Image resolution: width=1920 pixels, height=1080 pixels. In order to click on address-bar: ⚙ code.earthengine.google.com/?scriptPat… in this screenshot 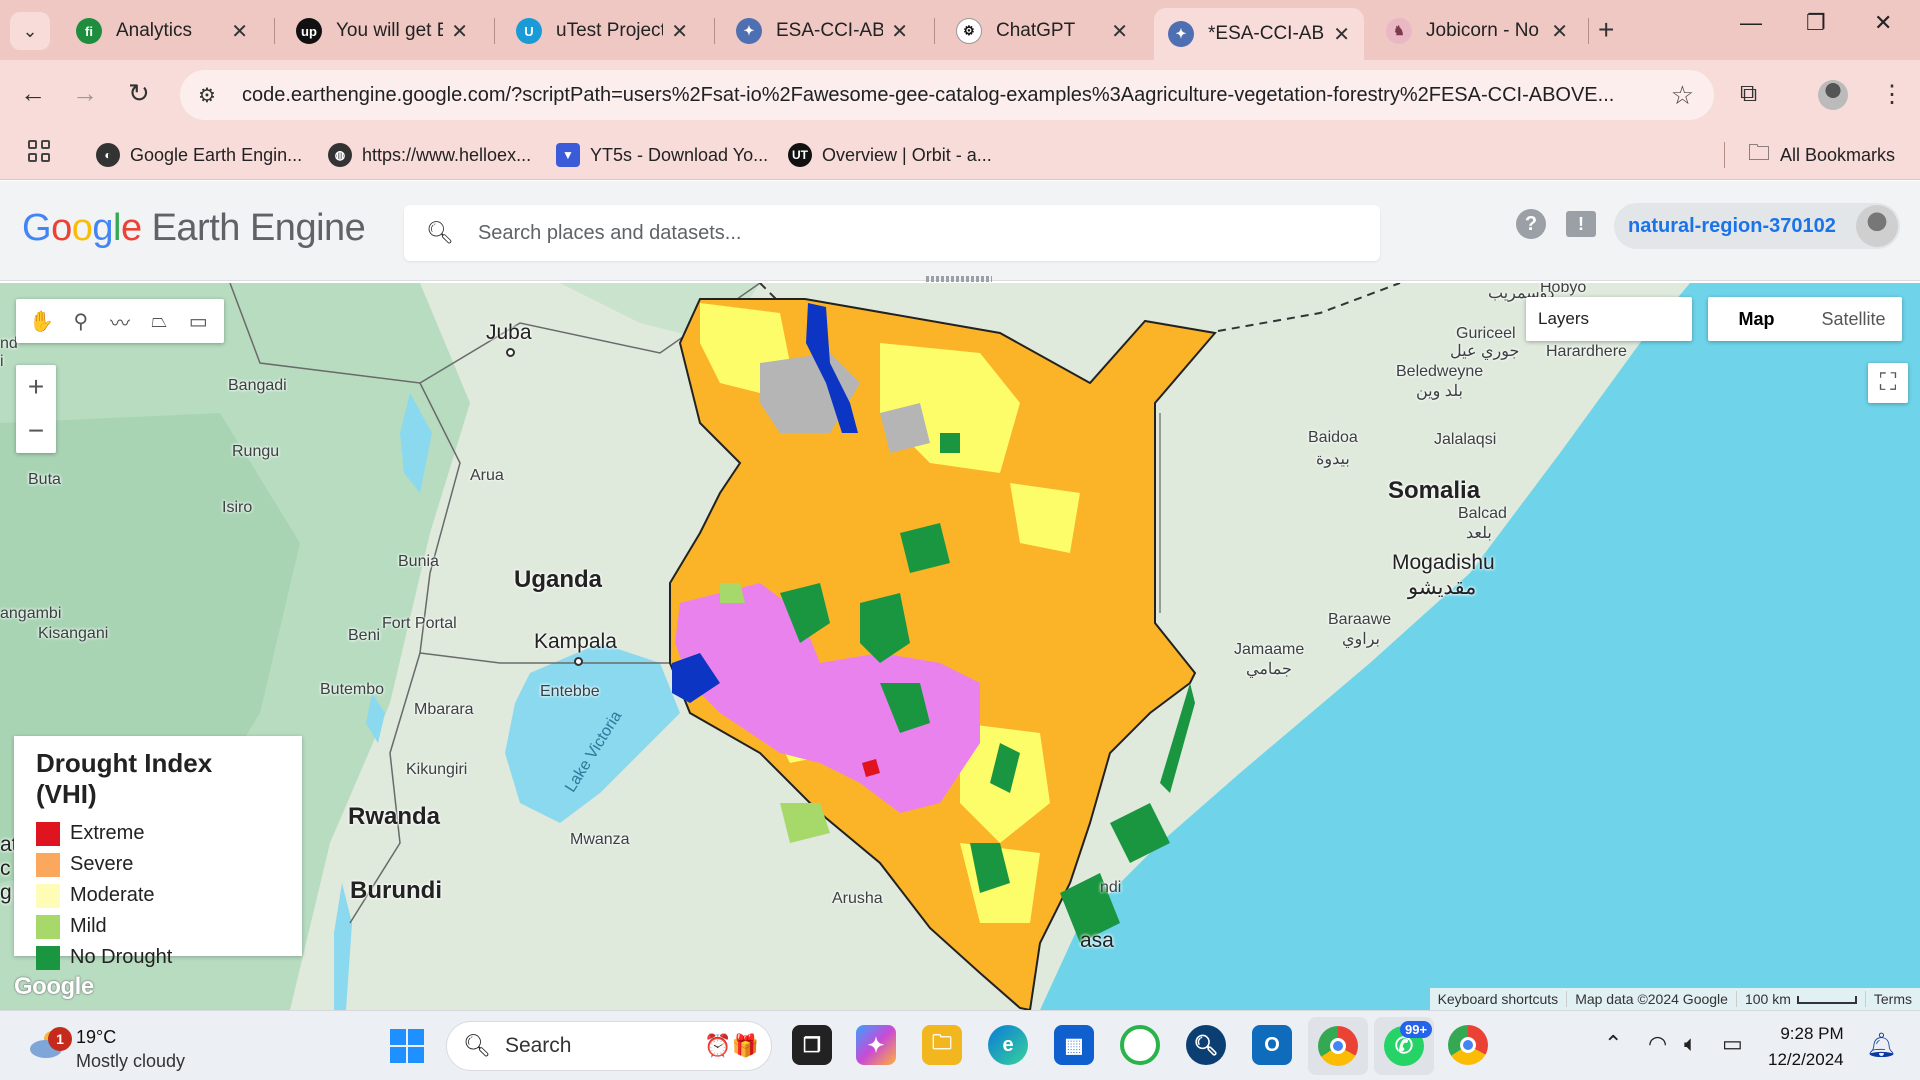, I will do `click(947, 95)`.